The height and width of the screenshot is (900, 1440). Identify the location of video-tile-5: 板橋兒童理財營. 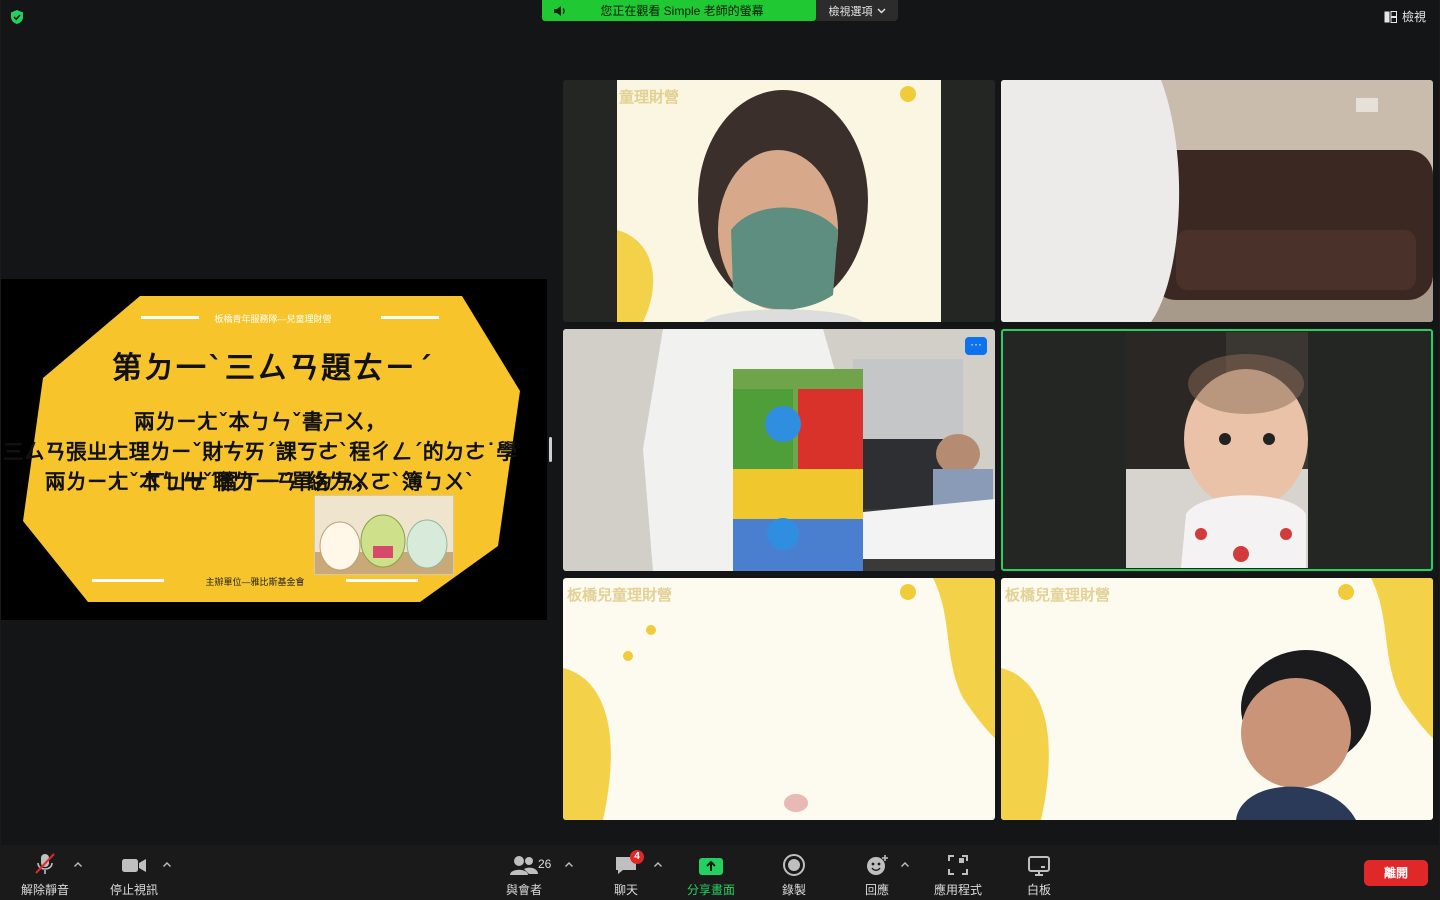
(779, 699).